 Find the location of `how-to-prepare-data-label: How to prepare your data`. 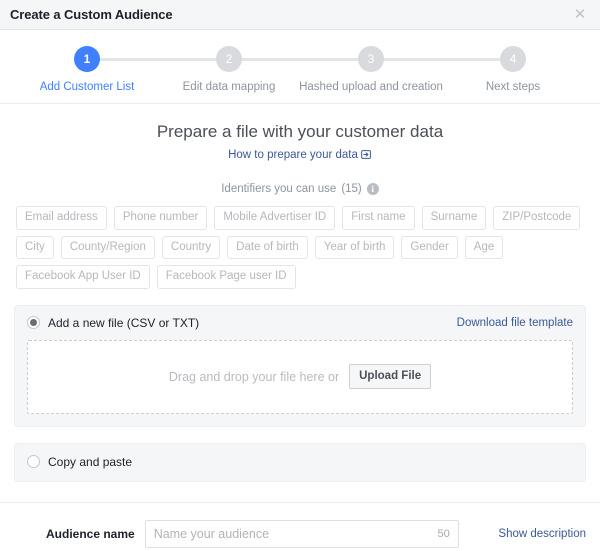

how-to-prepare-data-label: How to prepare your data is located at coordinates (293, 155).